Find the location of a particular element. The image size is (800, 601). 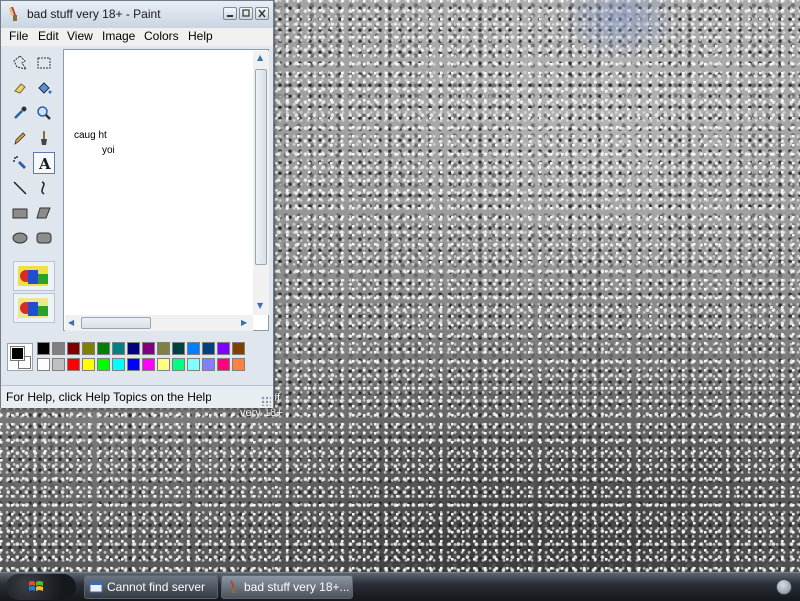

start-button is located at coordinates (41, 587).